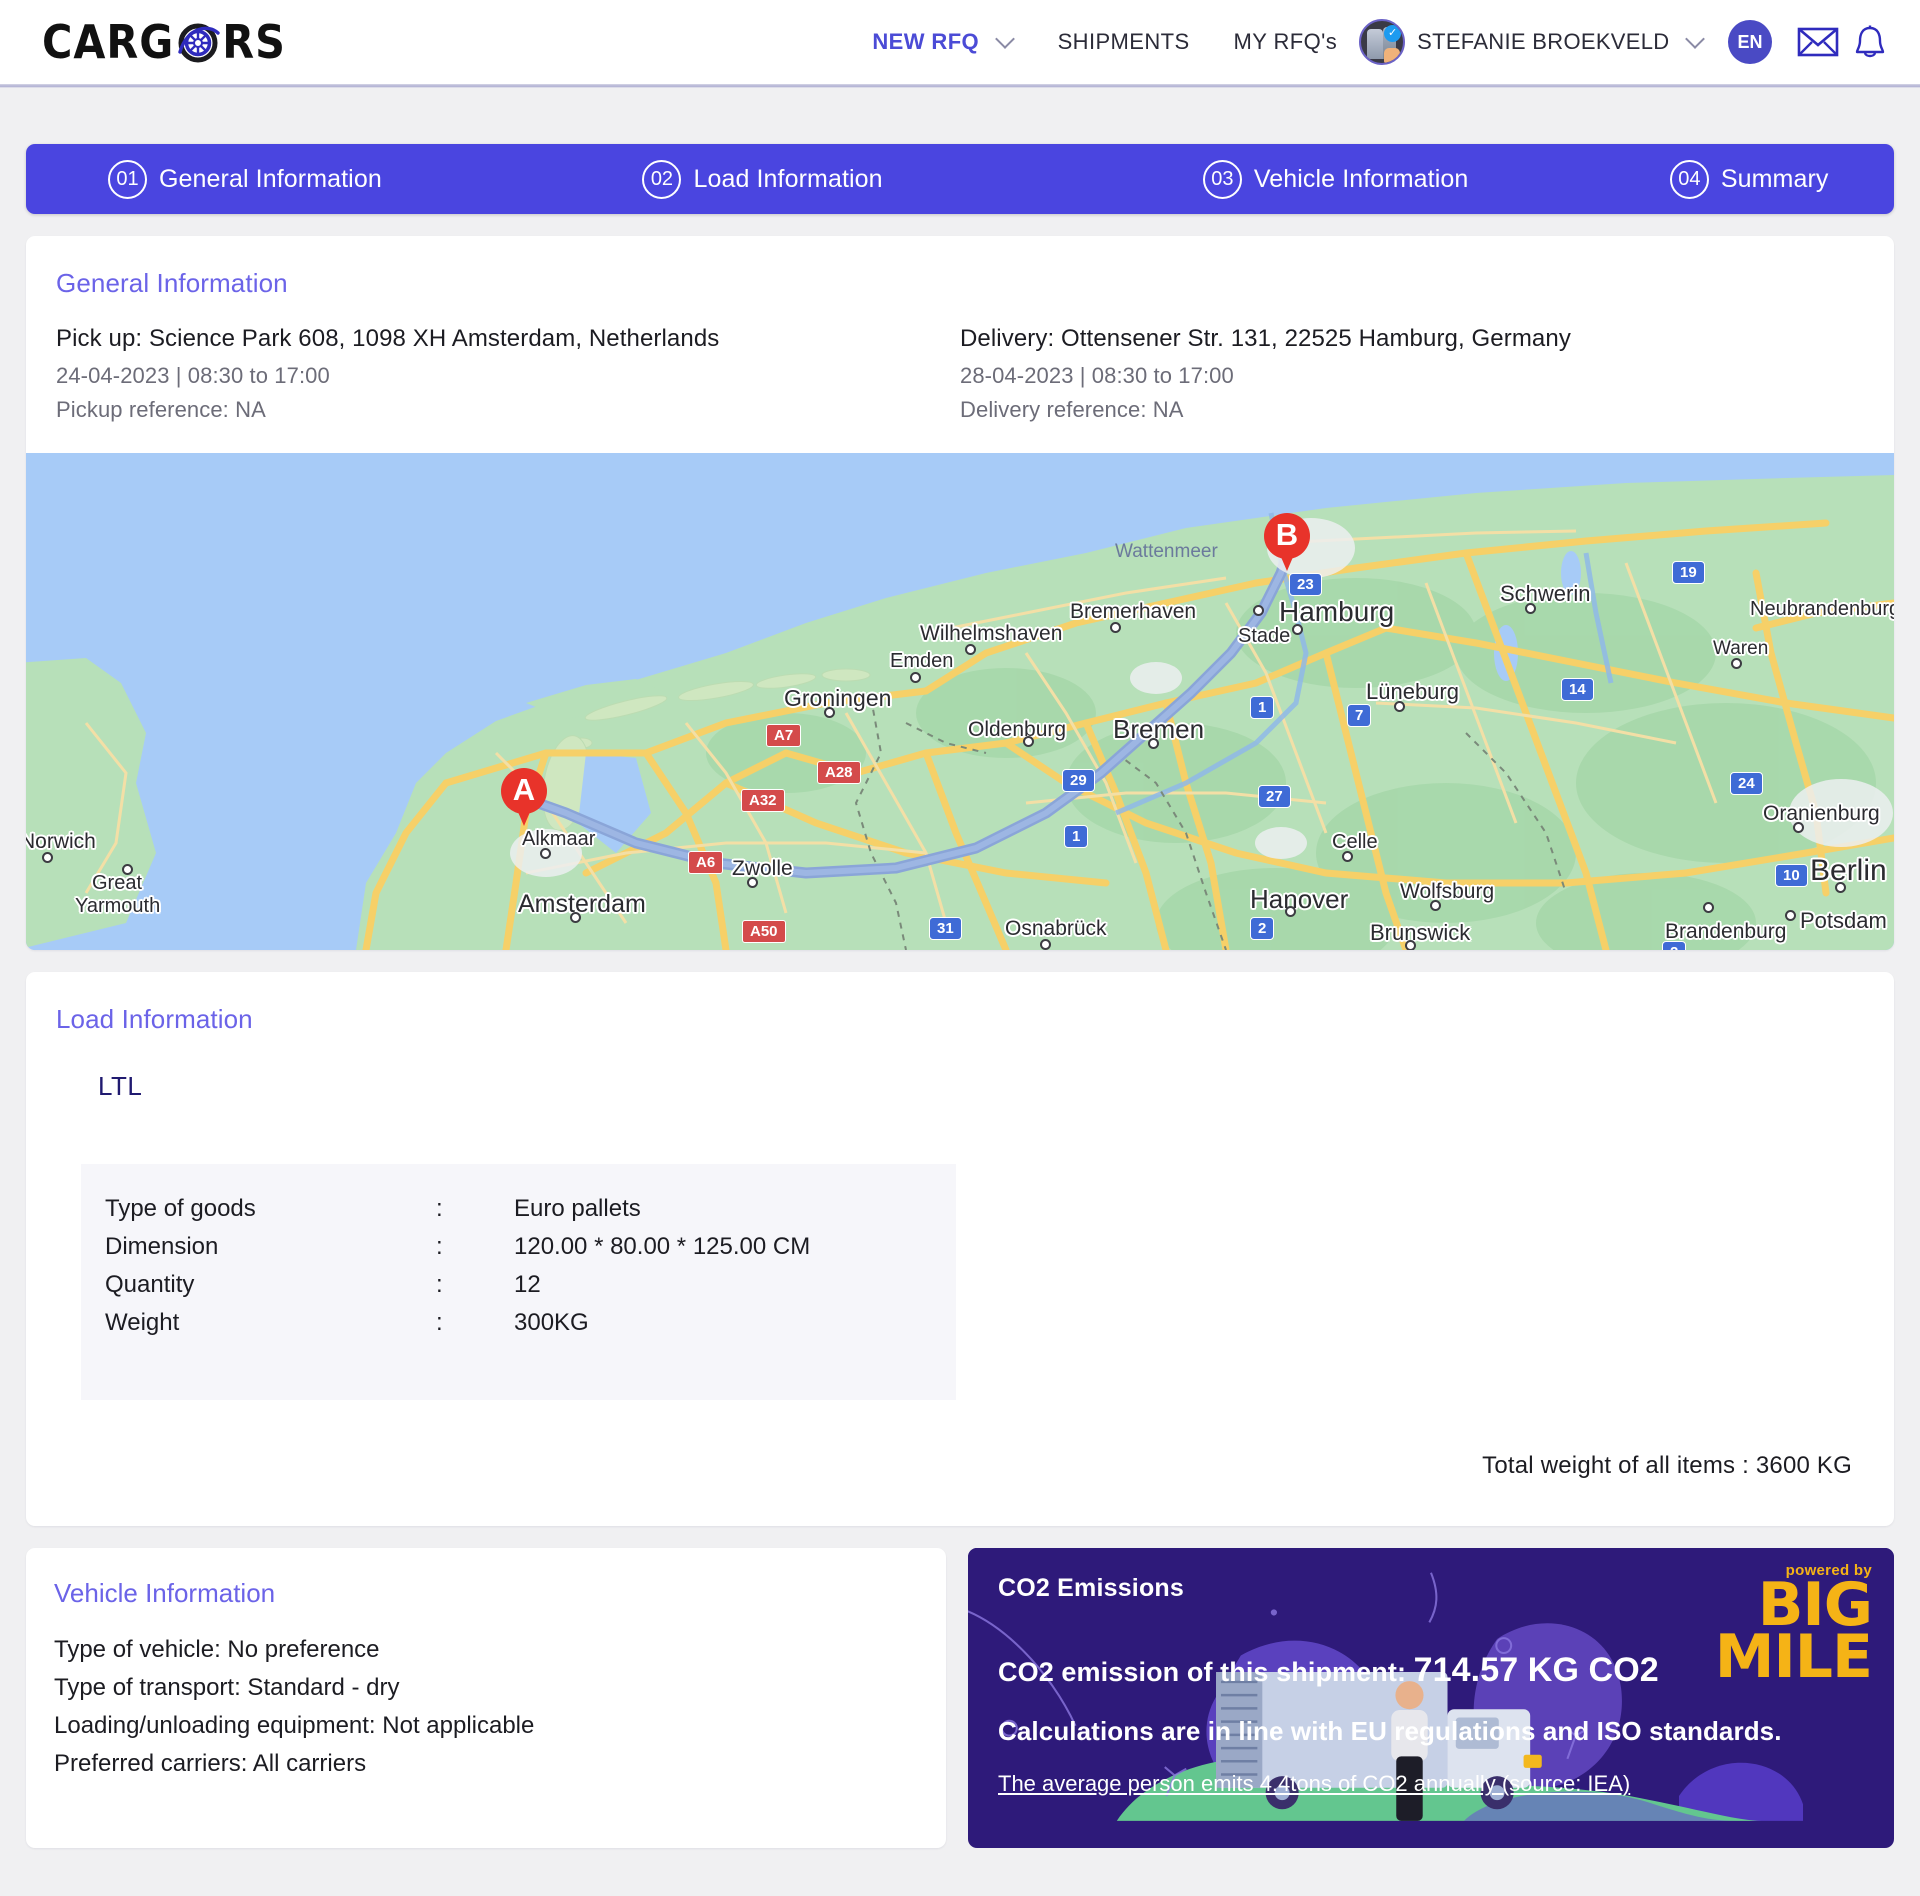 The image size is (1920, 1896). Describe the element at coordinates (180, 1208) in the screenshot. I see `row-label: Type of goods` at that location.